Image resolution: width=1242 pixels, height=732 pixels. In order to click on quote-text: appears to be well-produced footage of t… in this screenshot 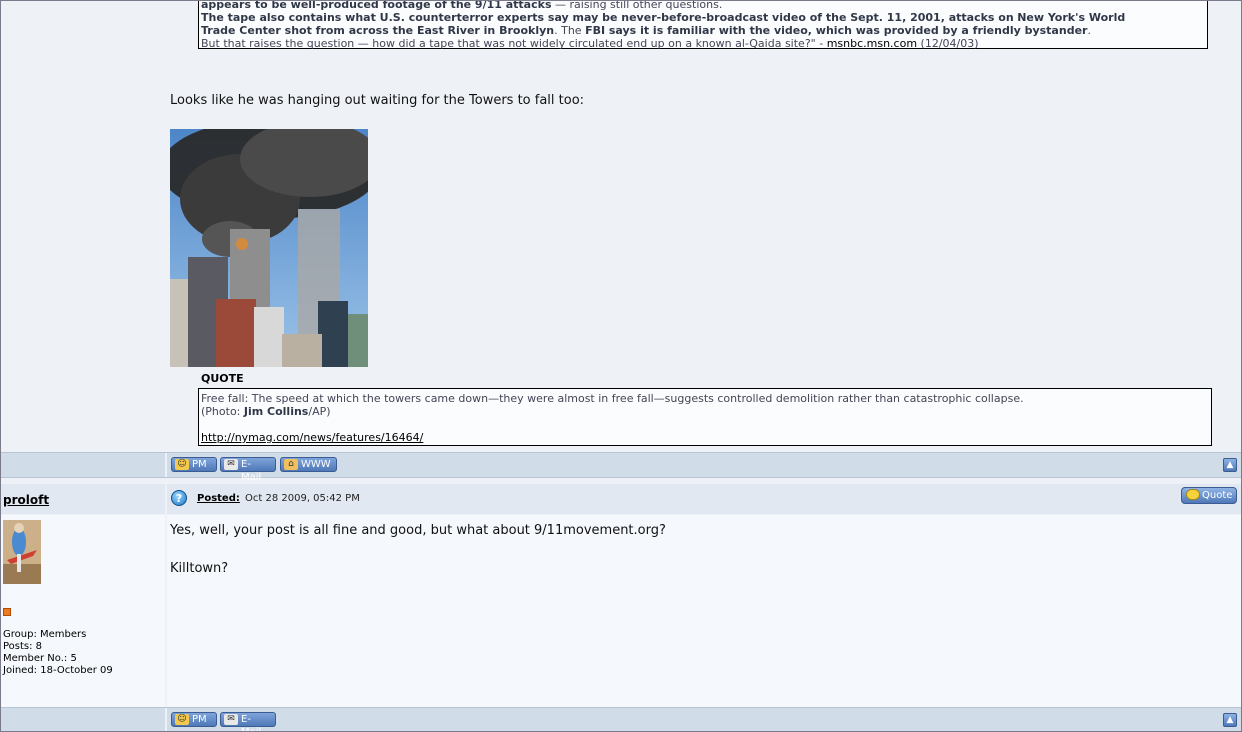, I will do `click(376, 5)`.